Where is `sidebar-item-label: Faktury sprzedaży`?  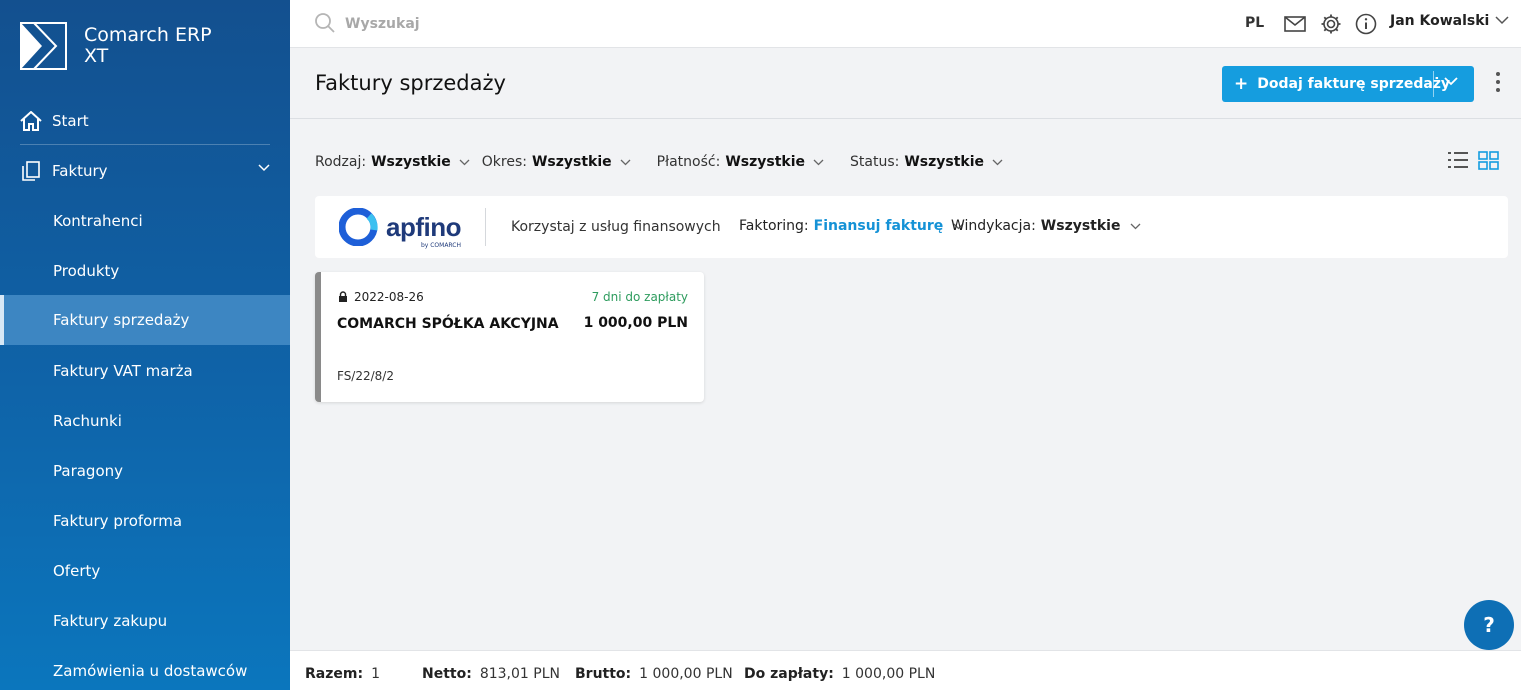
sidebar-item-label: Faktury sprzedaży is located at coordinates (121, 320).